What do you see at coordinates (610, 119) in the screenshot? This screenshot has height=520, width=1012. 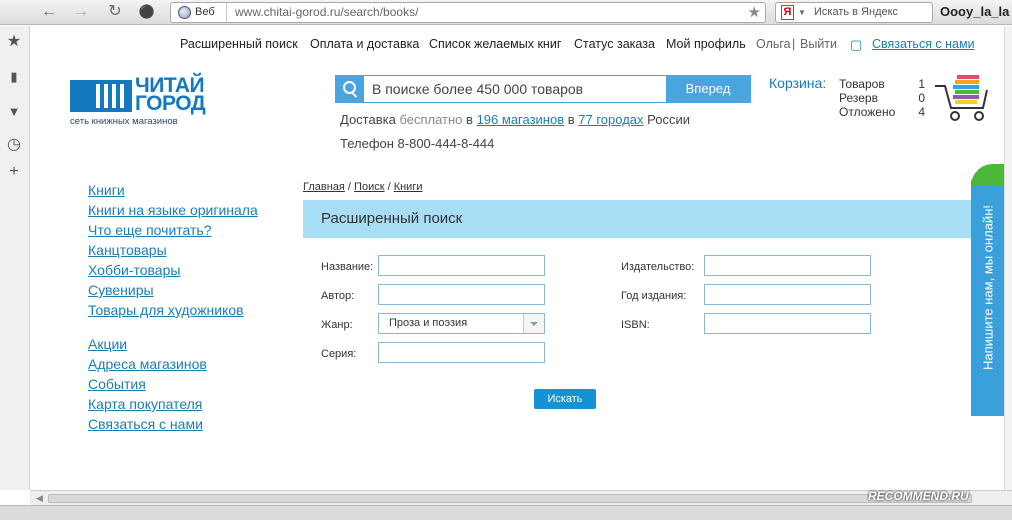 I see `cities-link: 77 городах` at bounding box center [610, 119].